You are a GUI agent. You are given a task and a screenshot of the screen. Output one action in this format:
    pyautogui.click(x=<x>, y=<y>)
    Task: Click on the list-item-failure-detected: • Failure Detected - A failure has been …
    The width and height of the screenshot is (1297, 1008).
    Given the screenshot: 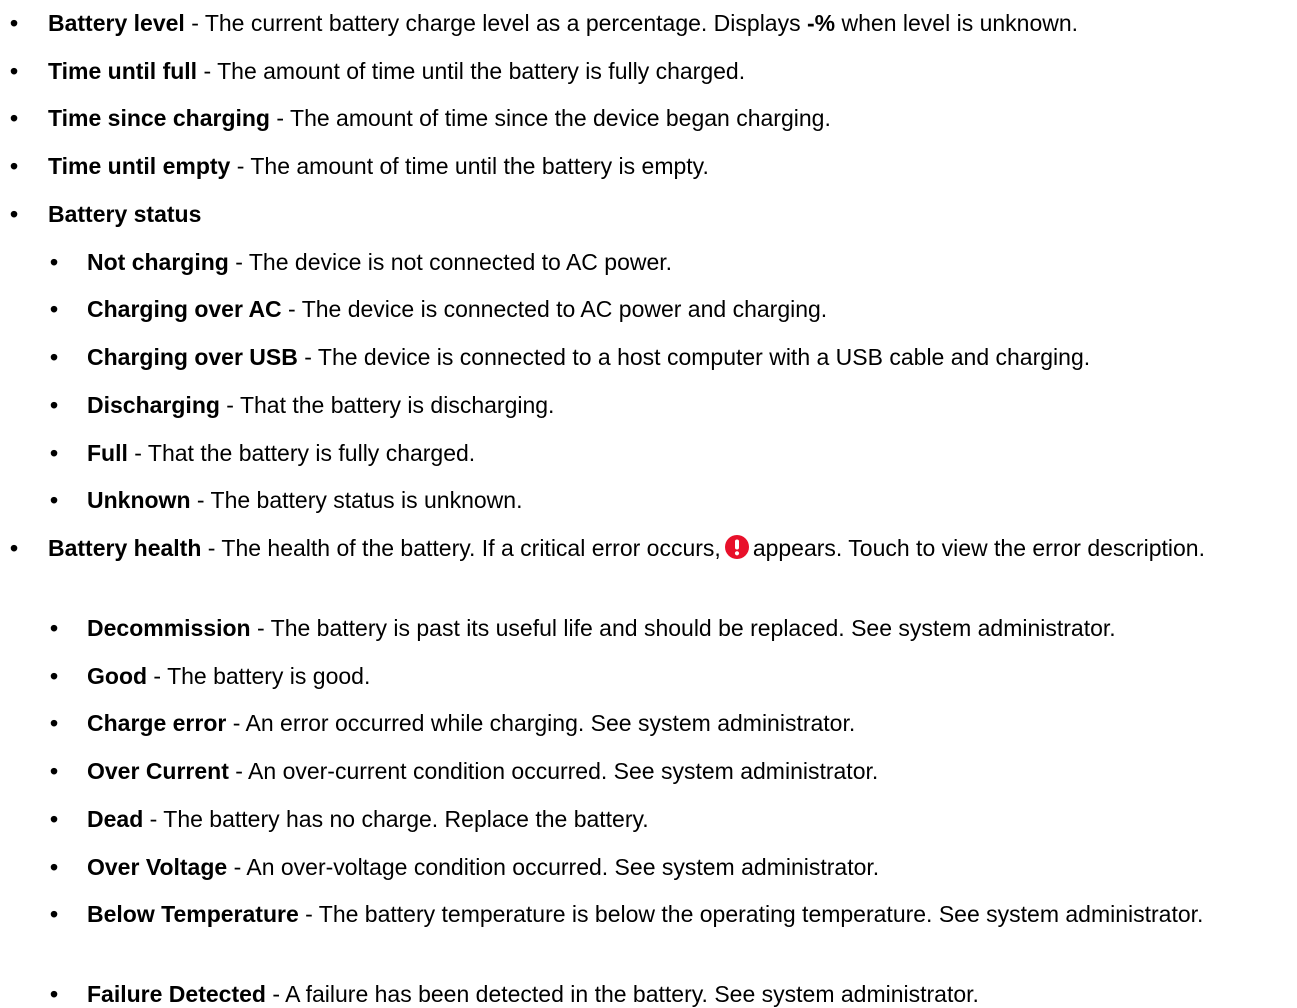 What is the action you would take?
    pyautogui.click(x=633, y=994)
    